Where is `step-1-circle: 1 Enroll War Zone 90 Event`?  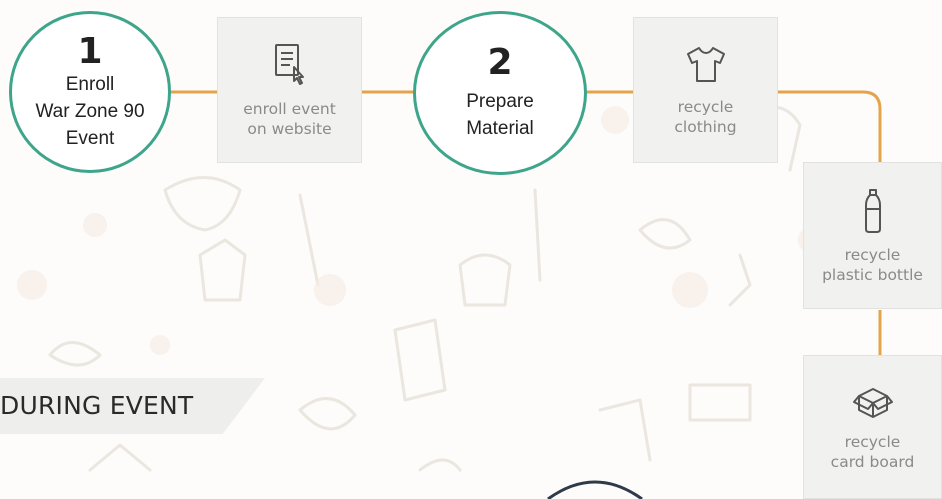 step-1-circle: 1 Enroll War Zone 90 Event is located at coordinates (90, 92).